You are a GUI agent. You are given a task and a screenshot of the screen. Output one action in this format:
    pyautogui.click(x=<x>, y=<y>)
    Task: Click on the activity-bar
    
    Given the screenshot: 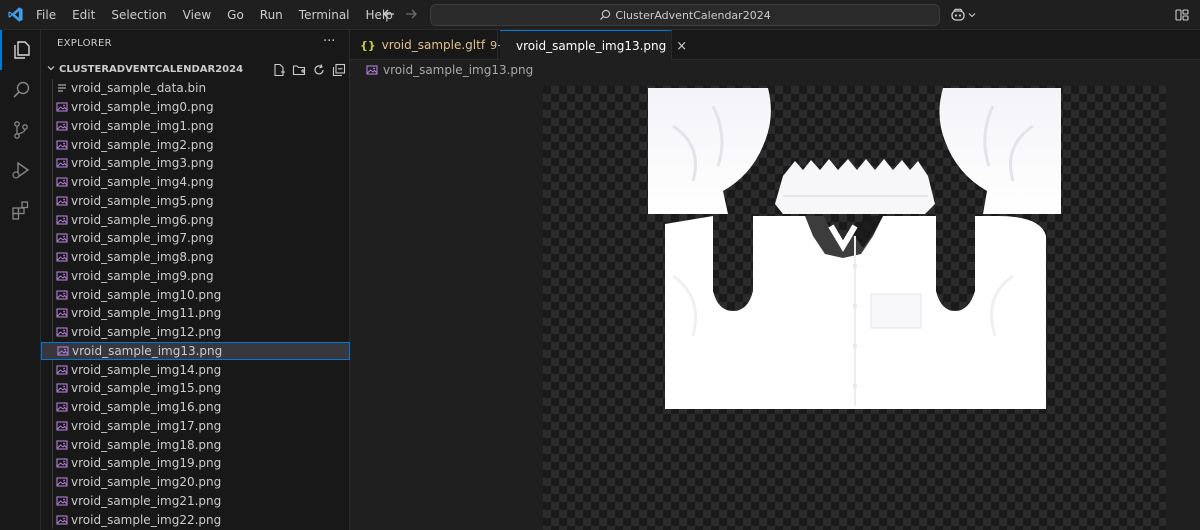 What is the action you would take?
    pyautogui.click(x=20, y=280)
    